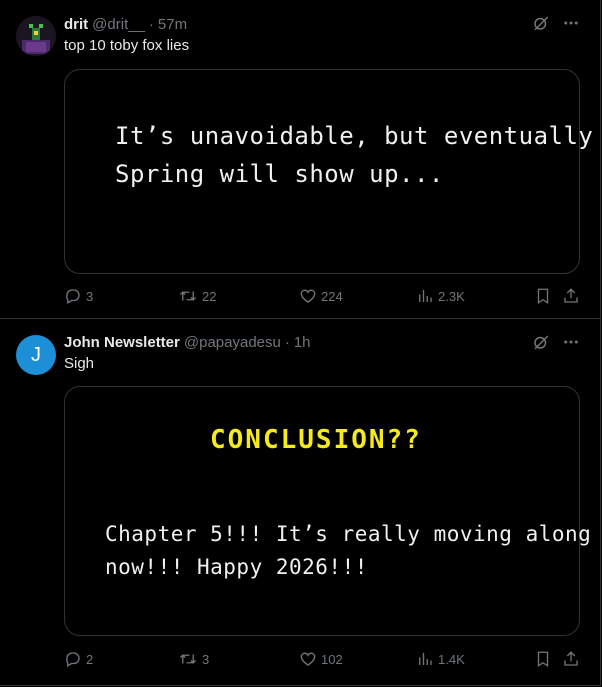 This screenshot has height=687, width=602. Describe the element at coordinates (127, 45) in the screenshot. I see `tweet-text: top 10 toby fox lies` at that location.